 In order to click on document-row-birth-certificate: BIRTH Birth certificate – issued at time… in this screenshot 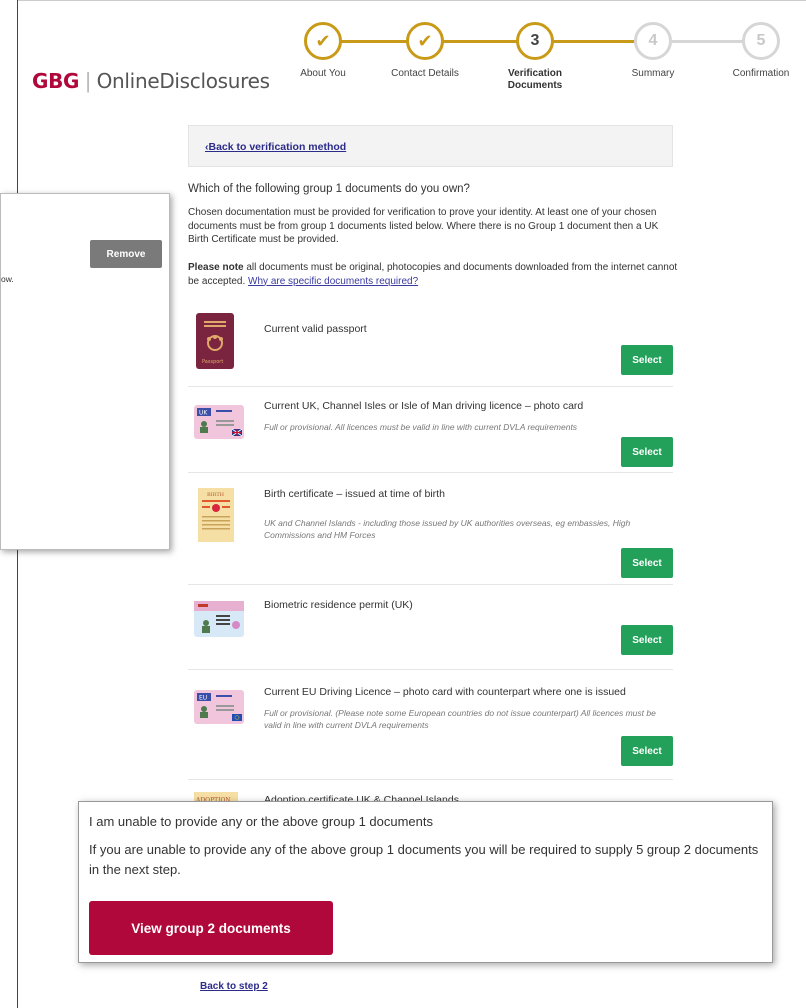, I will do `click(430, 529)`.